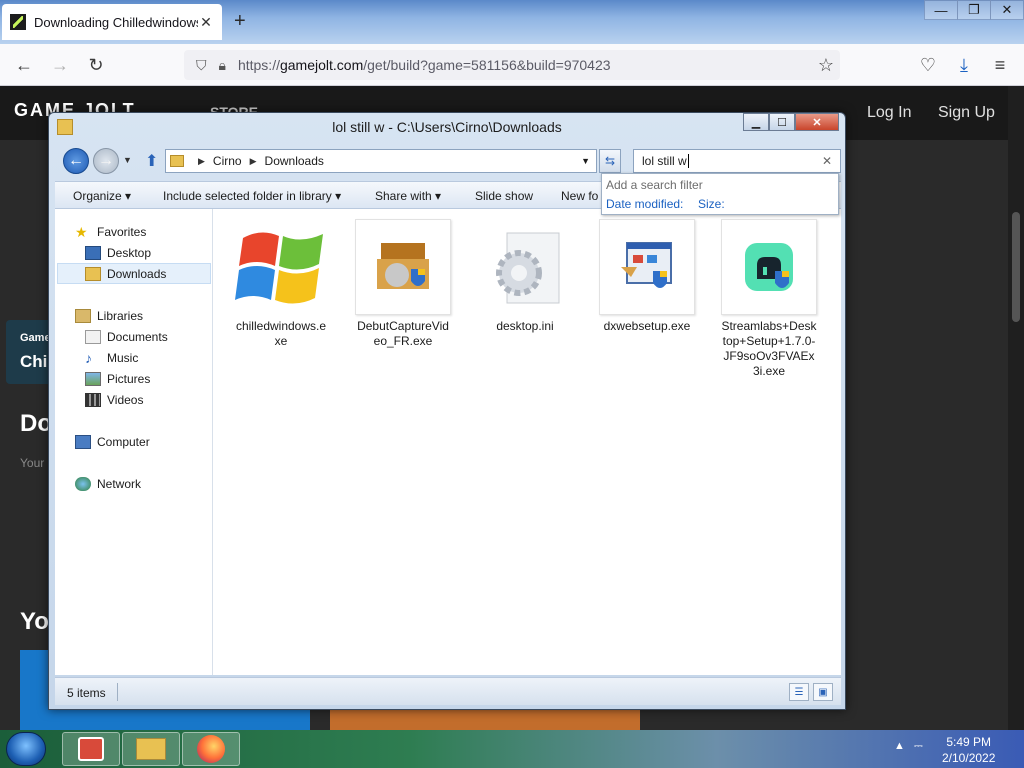 This screenshot has width=1024, height=768. I want to click on login-link: Log In, so click(889, 113).